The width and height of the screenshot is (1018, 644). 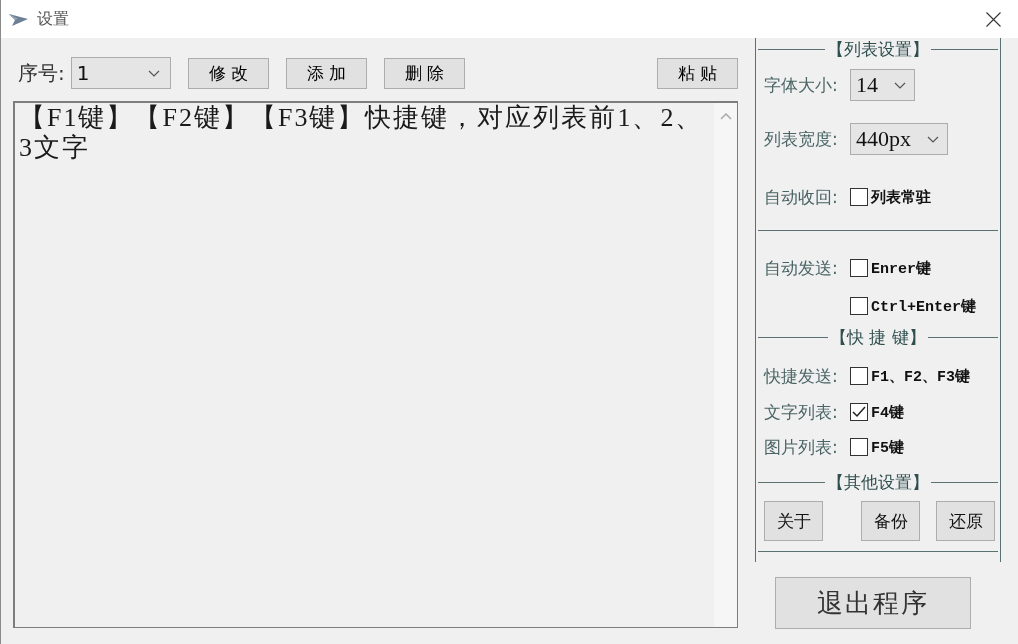 I want to click on checkbox-label: F5键, so click(x=887, y=447).